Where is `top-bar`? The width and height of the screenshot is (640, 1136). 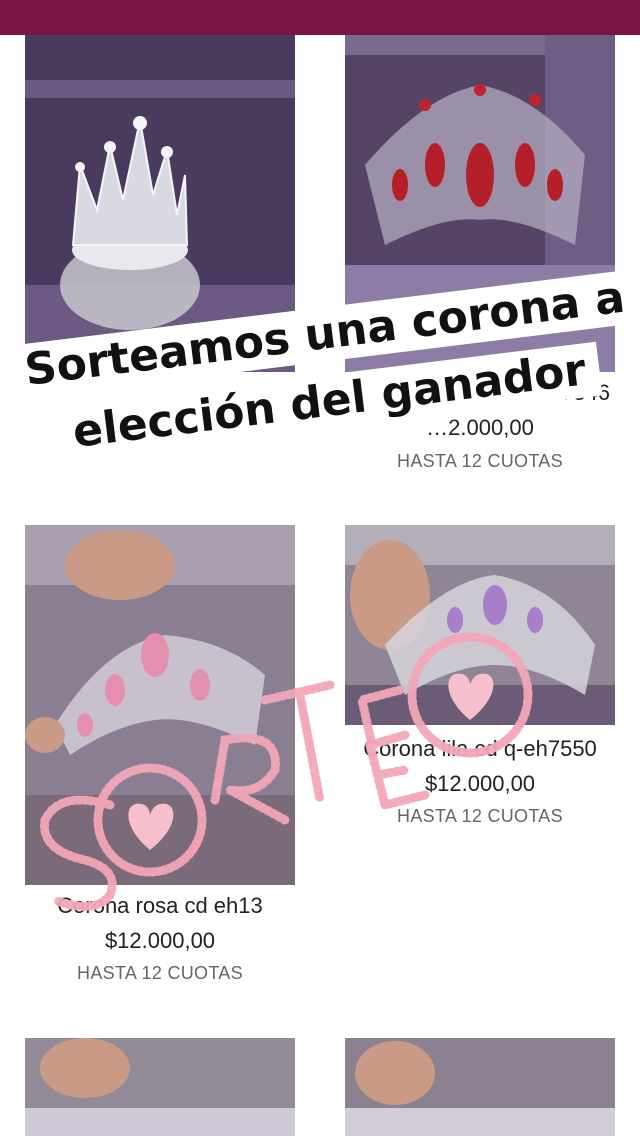
top-bar is located at coordinates (320, 17).